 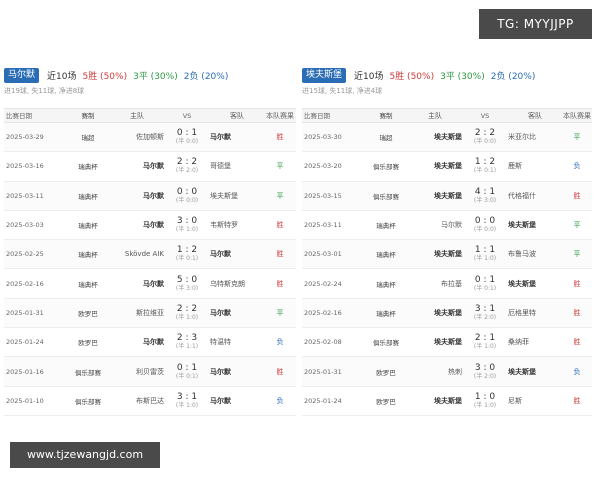 I want to click on table-row: 2025-02-08 俱乐部赛 埃夫斯堡 2 : 1 (半 1:0) 桑纳菲胜, so click(x=447, y=343).